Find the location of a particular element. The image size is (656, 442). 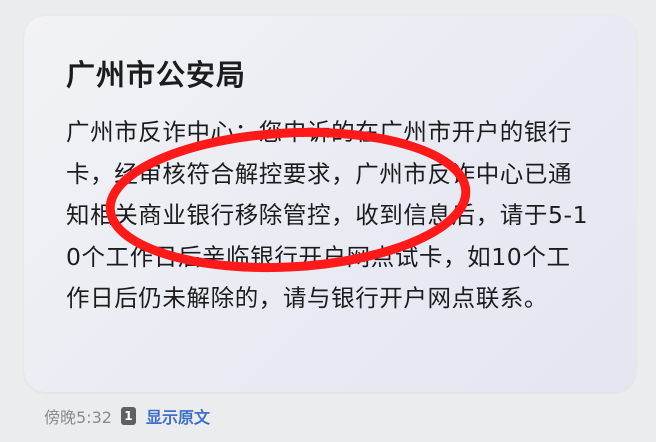

show-original-link: 显示原文 is located at coordinates (178, 416).